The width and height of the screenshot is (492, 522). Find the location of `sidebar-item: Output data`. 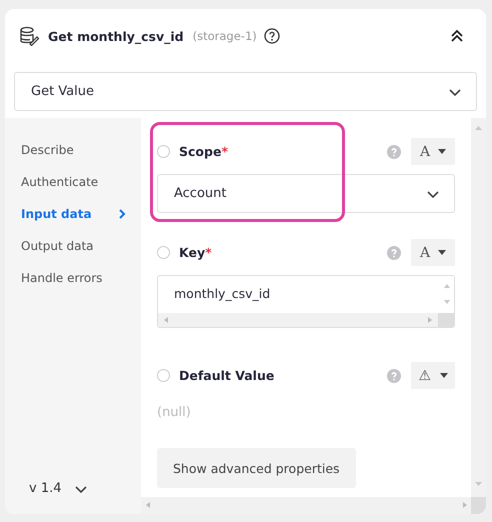

sidebar-item: Output data is located at coordinates (73, 246).